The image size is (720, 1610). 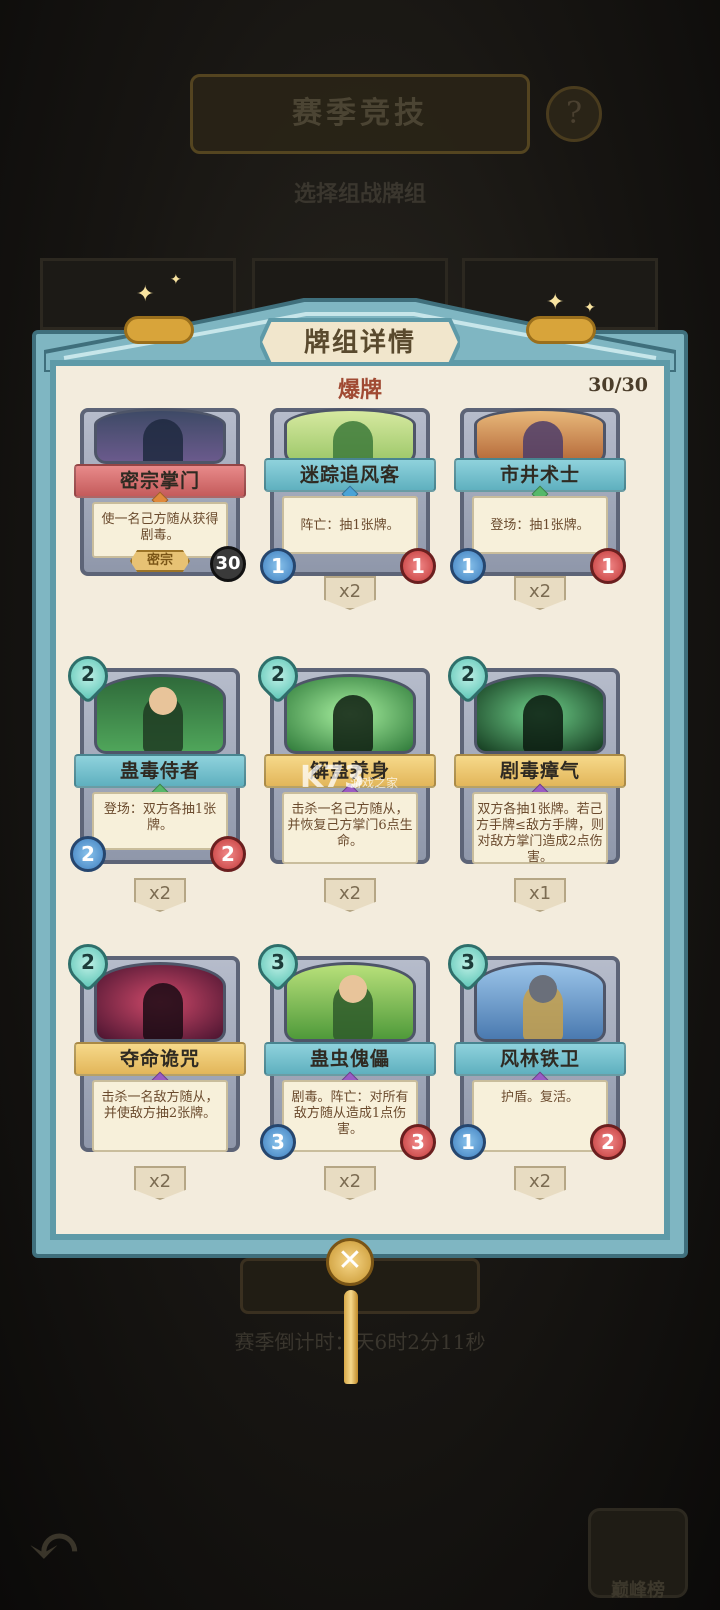 What do you see at coordinates (539, 1097) in the screenshot?
I see `card-description: 护盾。复活。` at bounding box center [539, 1097].